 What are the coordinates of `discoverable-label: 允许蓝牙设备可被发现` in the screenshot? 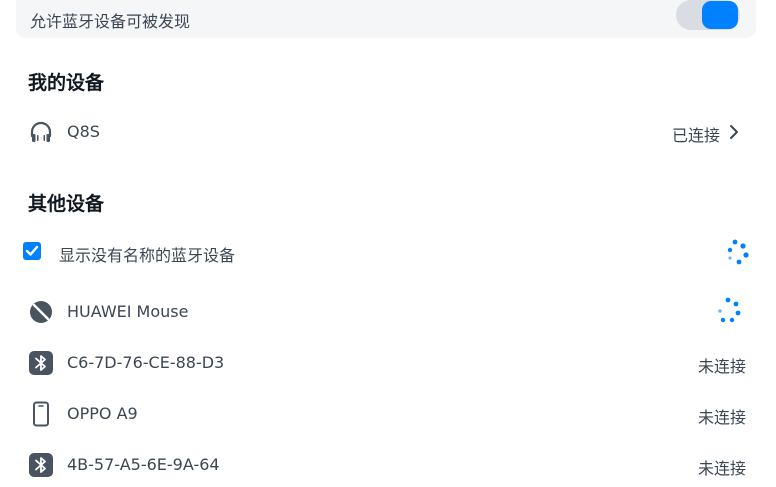 It's located at (110, 21).